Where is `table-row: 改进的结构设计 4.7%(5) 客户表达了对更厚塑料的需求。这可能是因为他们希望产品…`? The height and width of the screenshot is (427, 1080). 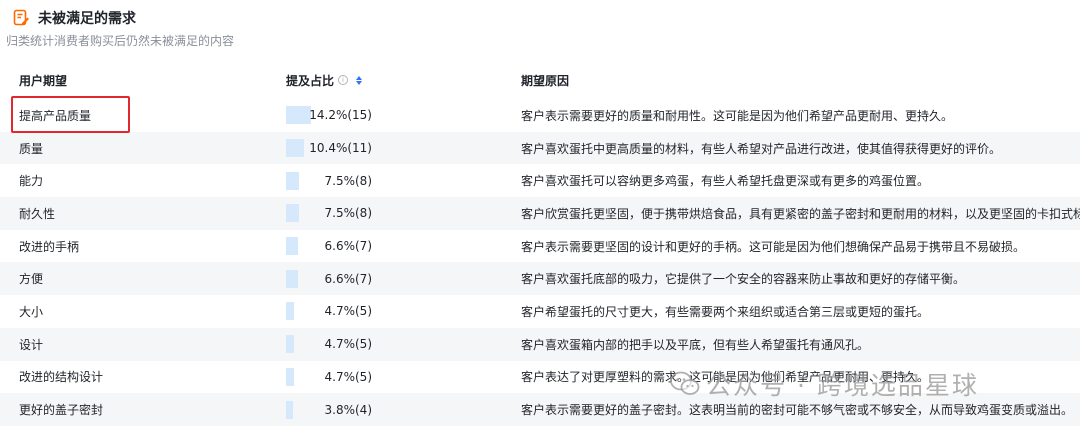 table-row: 改进的结构设计 4.7%(5) 客户表达了对更厚塑料的需求。这可能是因为他们希望产品… is located at coordinates (540, 377).